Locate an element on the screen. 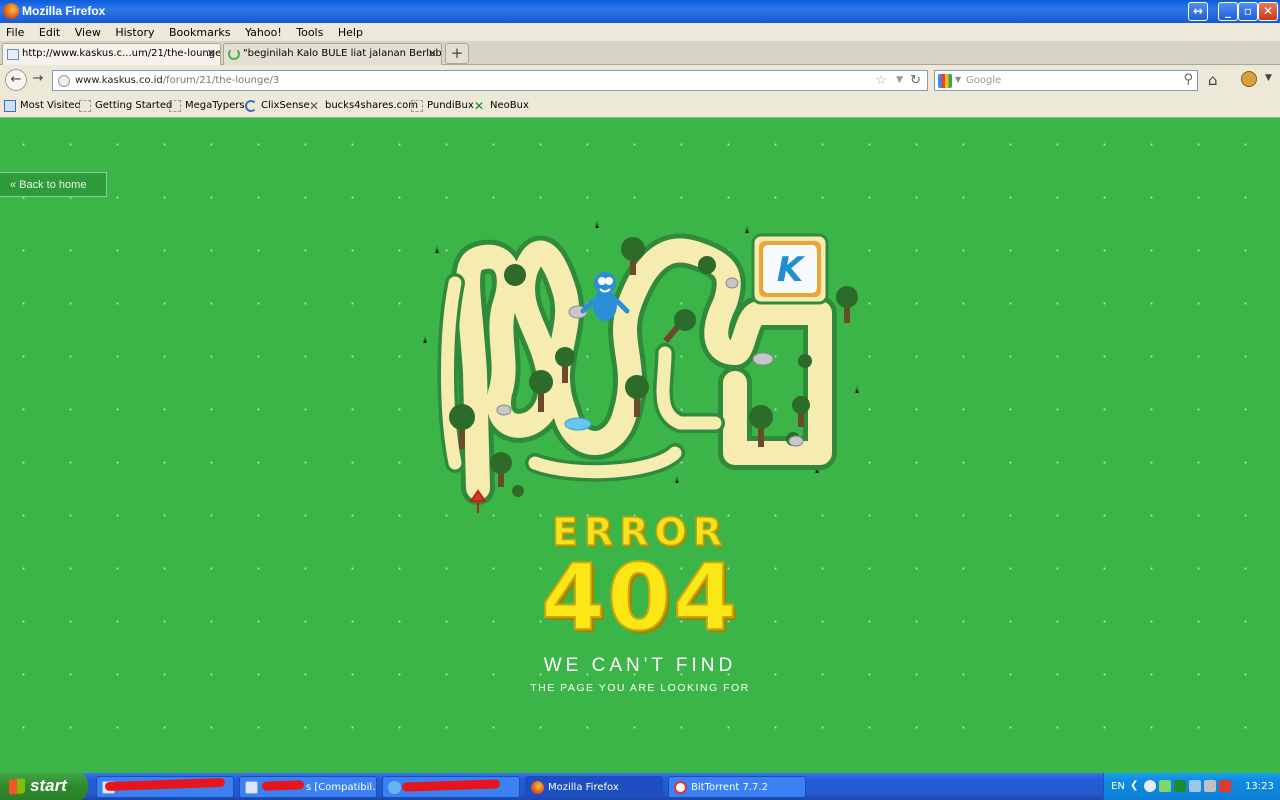 This screenshot has width=1280, height=800. x-icon: ✕ is located at coordinates (314, 106).